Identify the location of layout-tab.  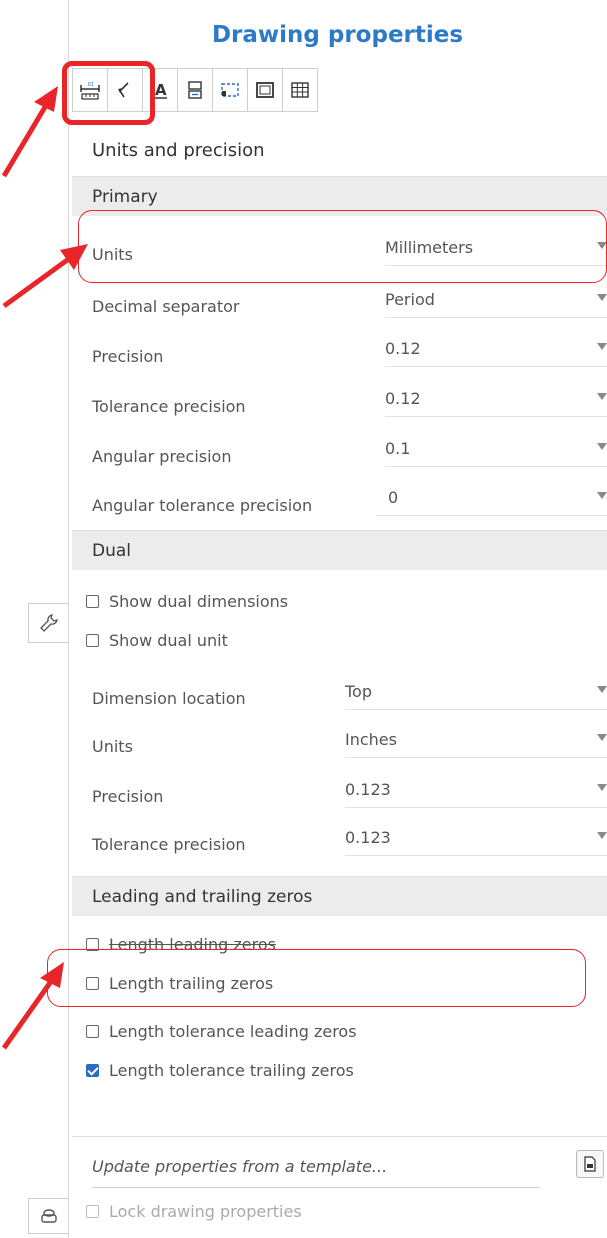
(195, 90).